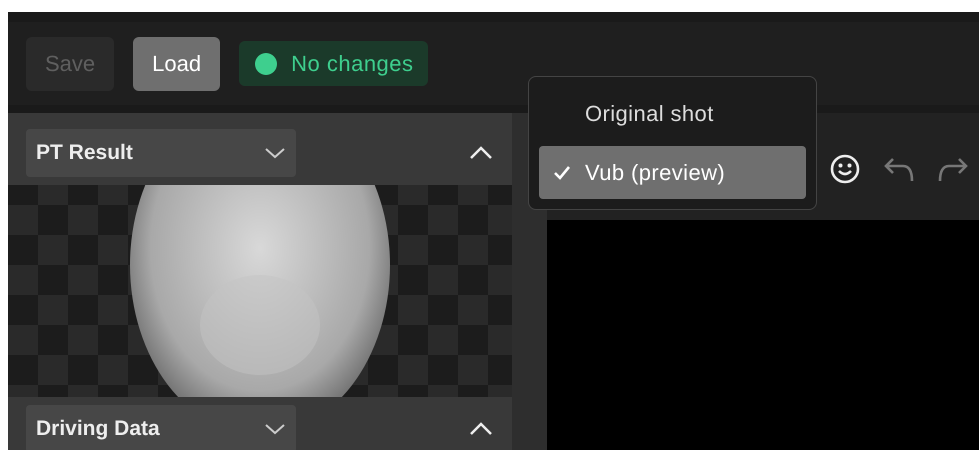  What do you see at coordinates (161, 153) in the screenshot?
I see `section-dropdown: PT Result` at bounding box center [161, 153].